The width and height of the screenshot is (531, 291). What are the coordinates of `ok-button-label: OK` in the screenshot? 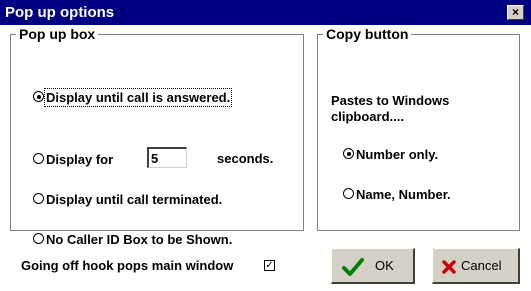 It's located at (384, 265).